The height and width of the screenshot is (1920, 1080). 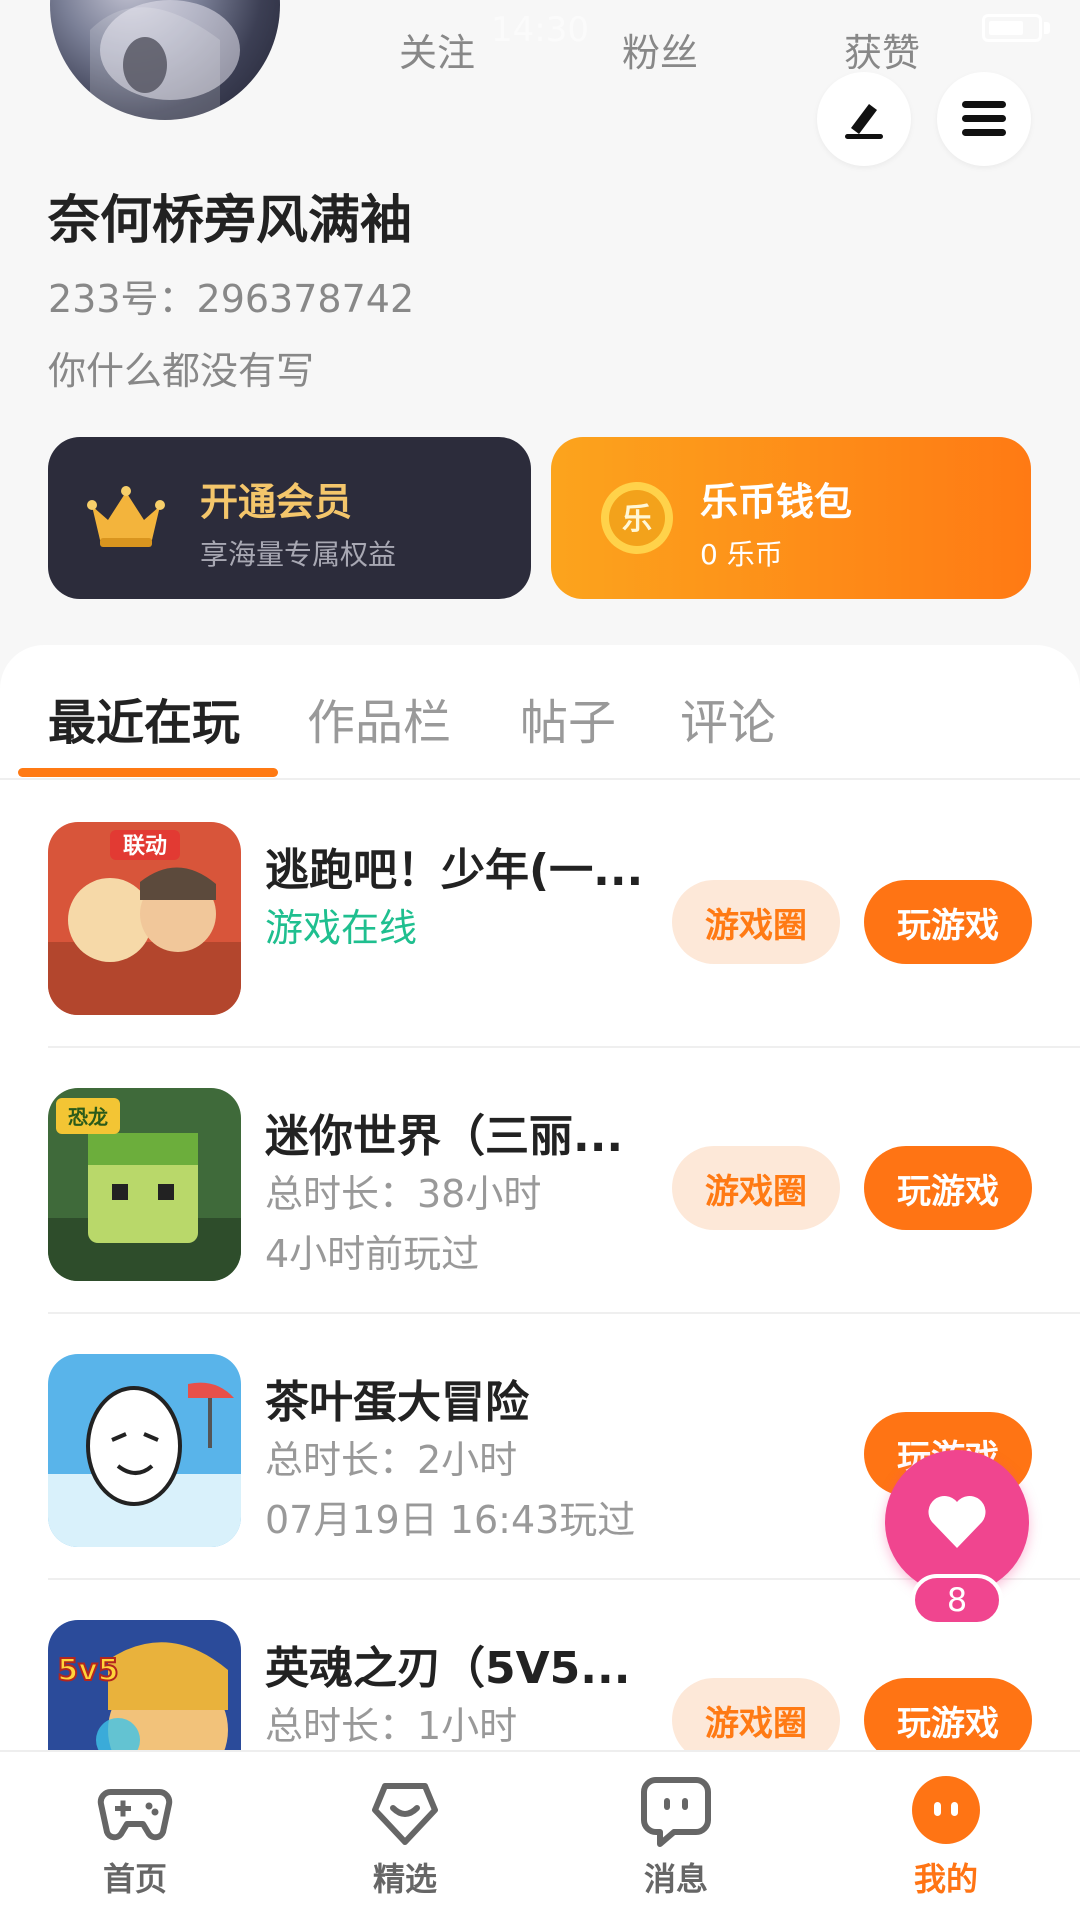 I want to click on profile-stats: 关注 粉丝 获赞, so click(x=540, y=52).